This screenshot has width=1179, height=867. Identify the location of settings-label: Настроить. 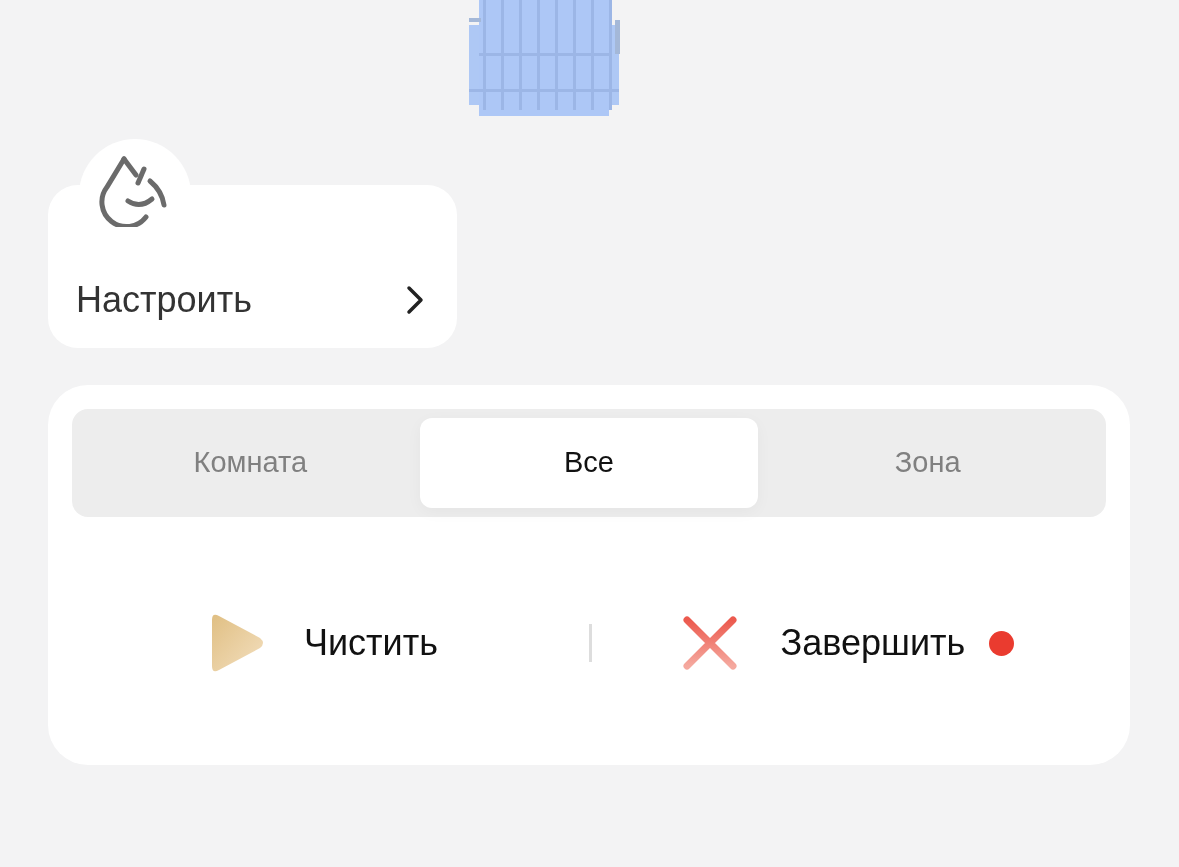
(164, 300).